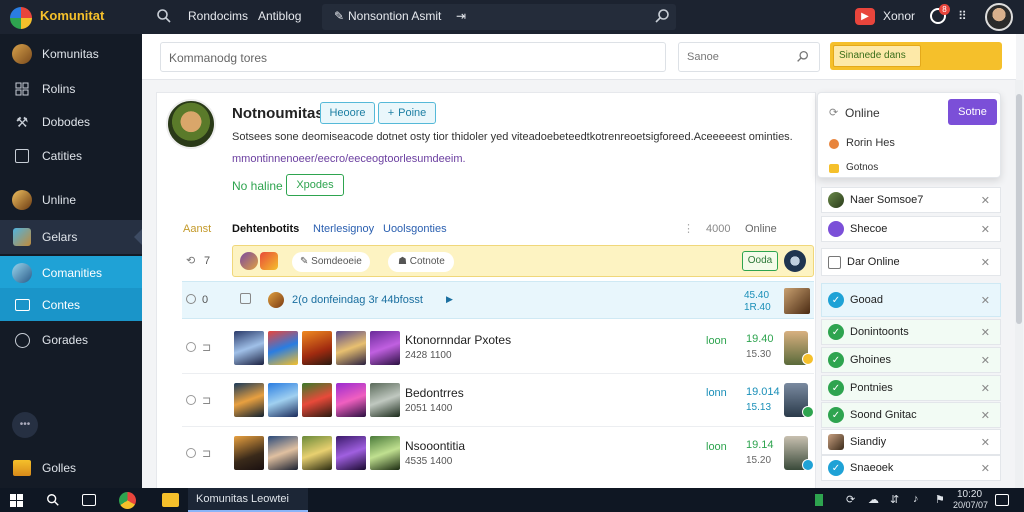 Image resolution: width=1024 pixels, height=512 pixels. Describe the element at coordinates (21, 18) in the screenshot. I see `app-logo-icon` at that location.